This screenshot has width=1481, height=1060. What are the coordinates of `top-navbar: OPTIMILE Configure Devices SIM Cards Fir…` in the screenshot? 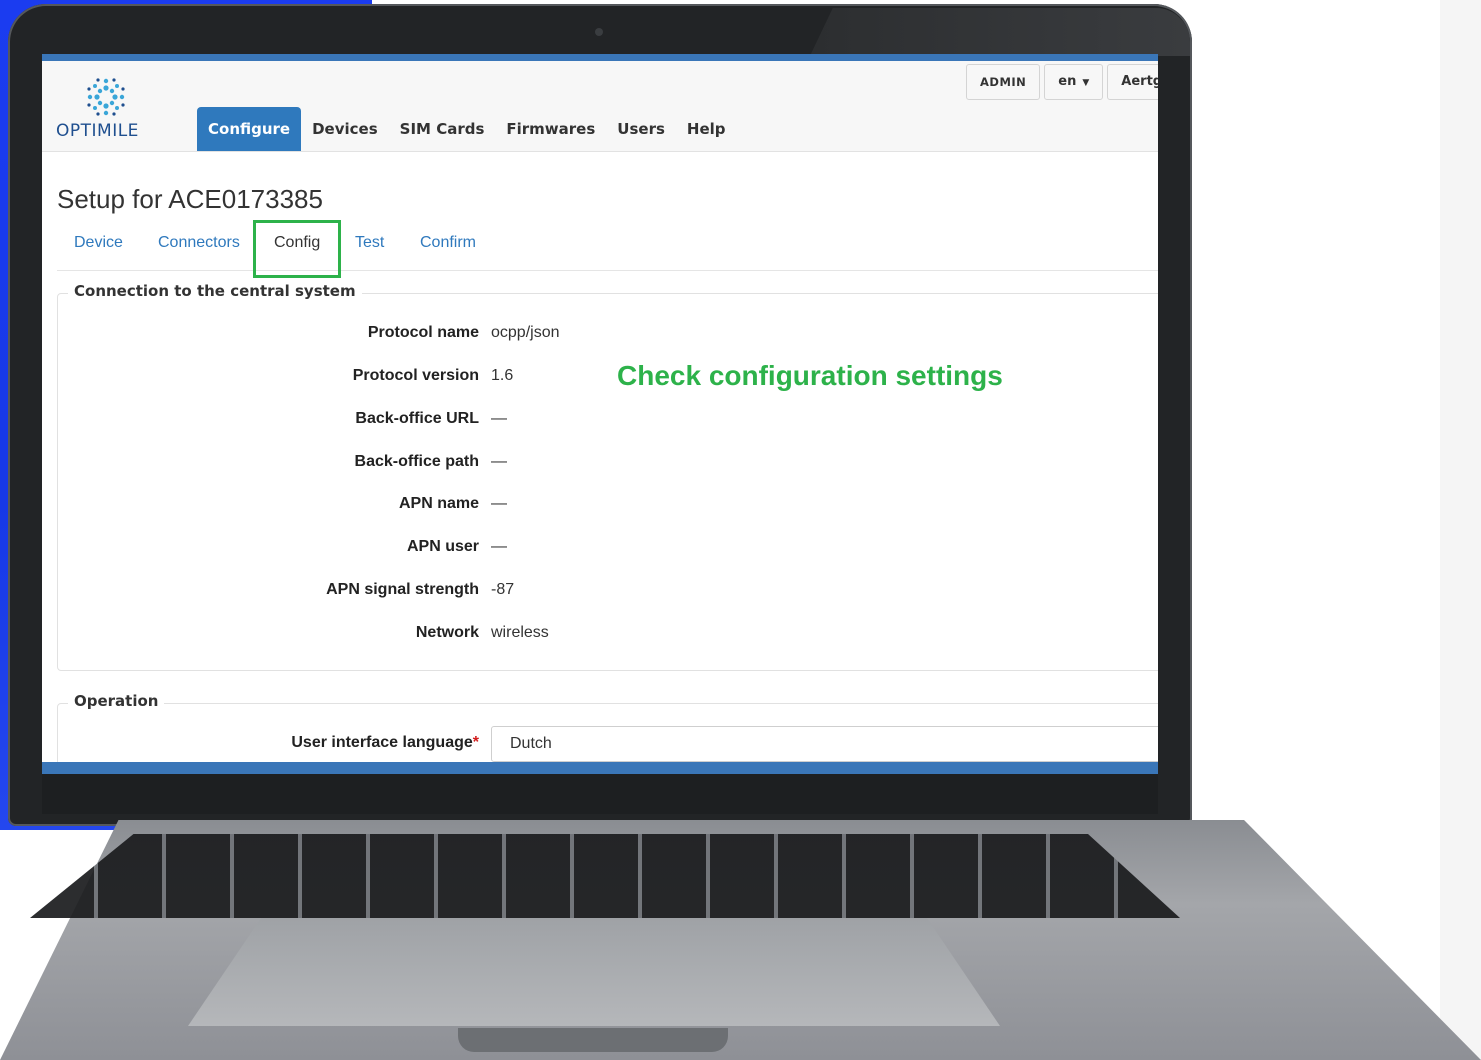 It's located at (600, 106).